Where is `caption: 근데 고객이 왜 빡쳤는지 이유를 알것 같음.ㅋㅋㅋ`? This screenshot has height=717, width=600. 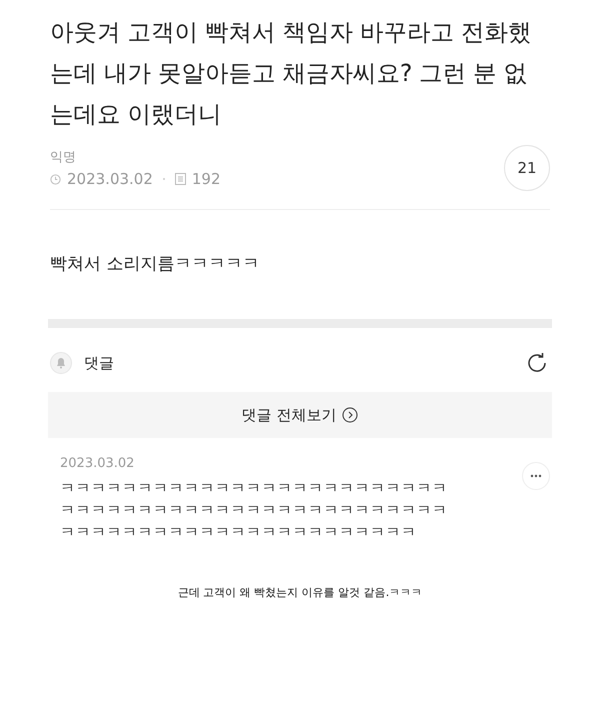
caption: 근데 고객이 왜 빡쳤는지 이유를 알것 같음.ㅋㅋㅋ is located at coordinates (300, 592).